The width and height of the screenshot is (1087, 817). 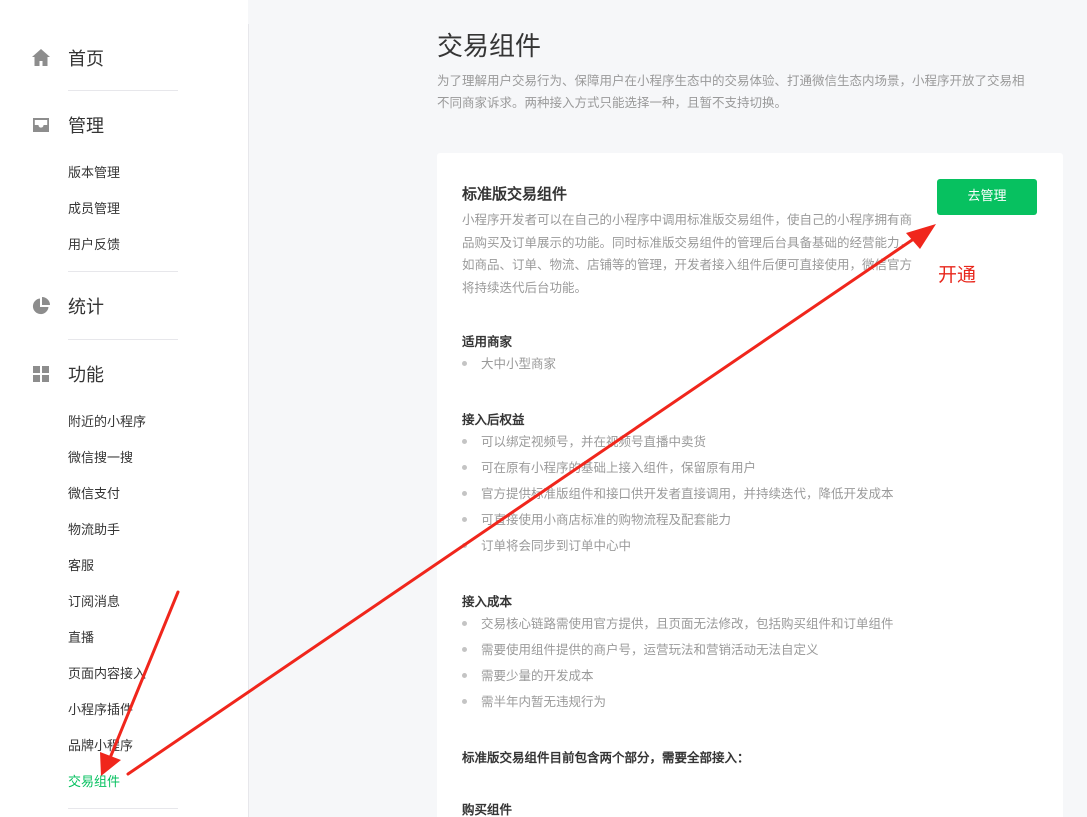 I want to click on section-title: 接入后权益, so click(x=493, y=419).